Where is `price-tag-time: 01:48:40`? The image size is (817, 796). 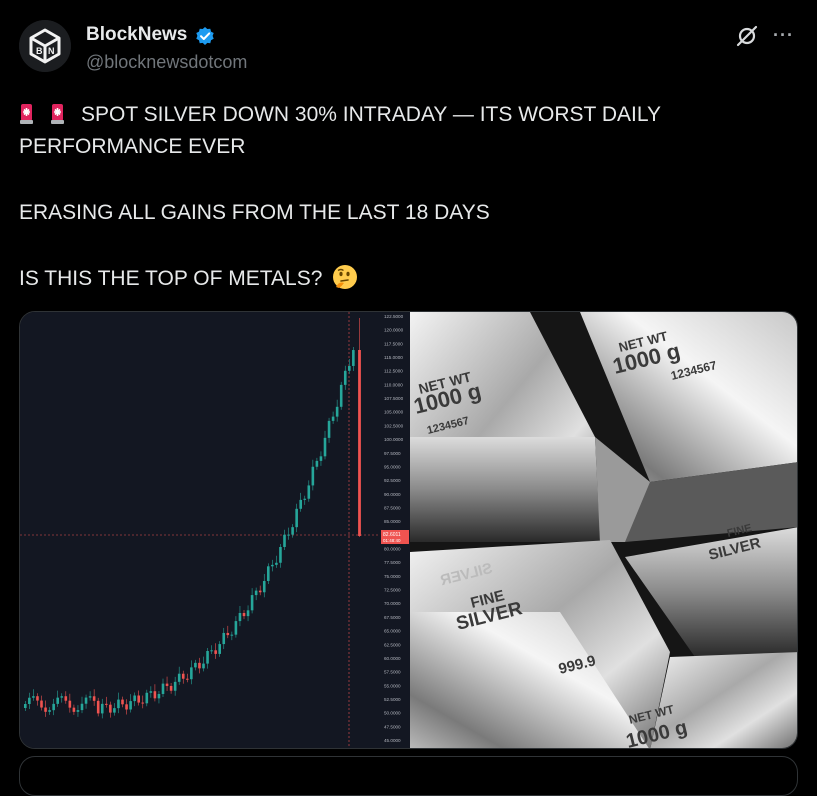 price-tag-time: 01:48:40 is located at coordinates (392, 540).